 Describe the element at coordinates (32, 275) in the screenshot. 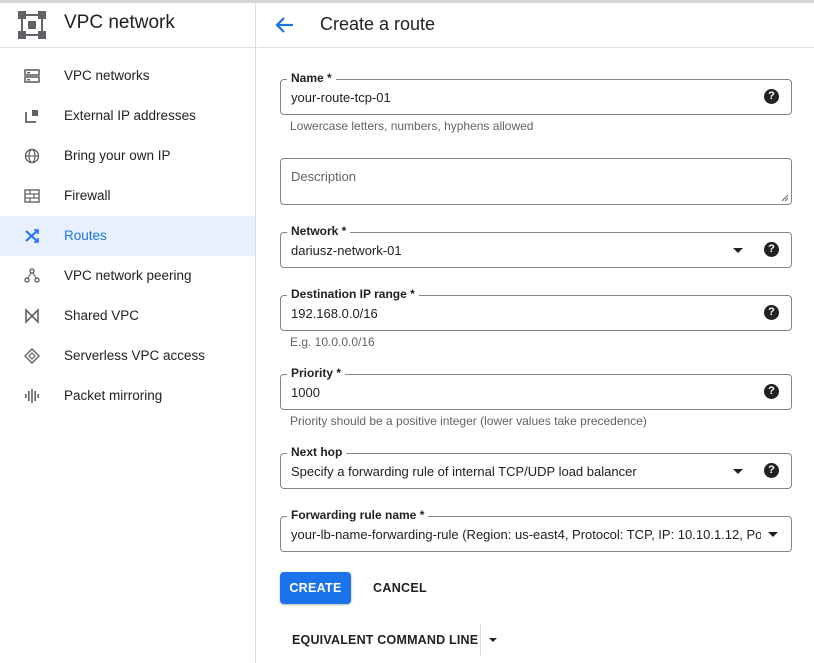

I see `peering-icon` at that location.